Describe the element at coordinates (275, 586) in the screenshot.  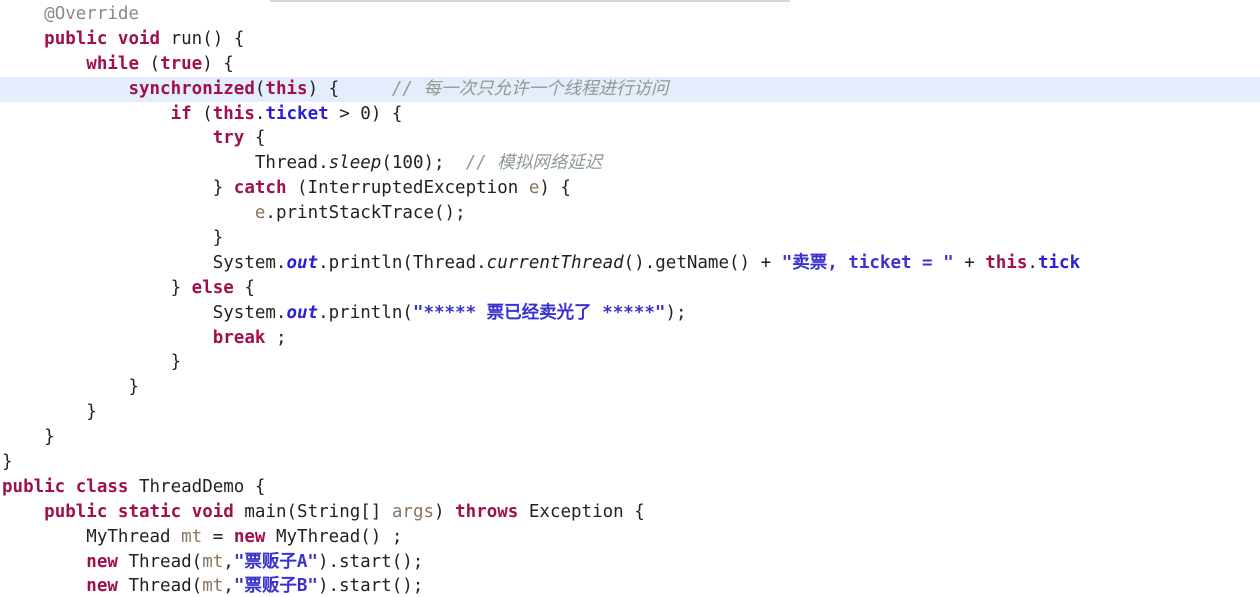
I see `code-token-str: "票贩子B"` at that location.